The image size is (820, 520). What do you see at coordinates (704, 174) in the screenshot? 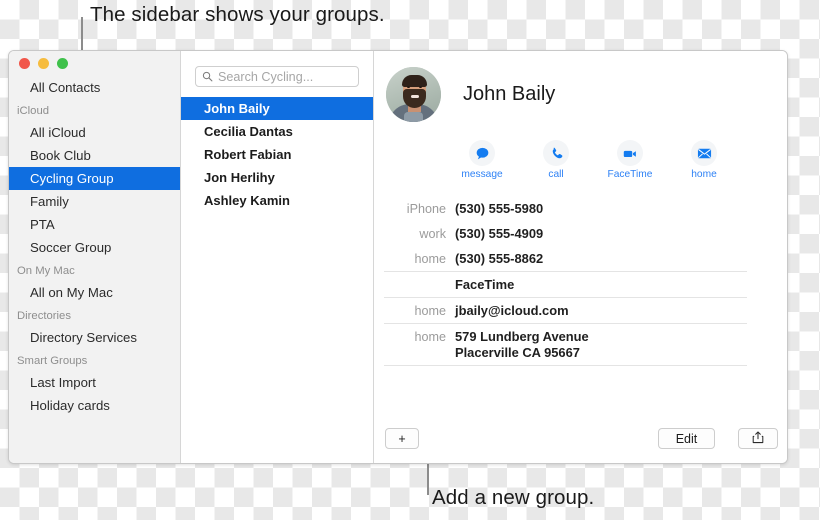
I see `quick-action-label: home` at bounding box center [704, 174].